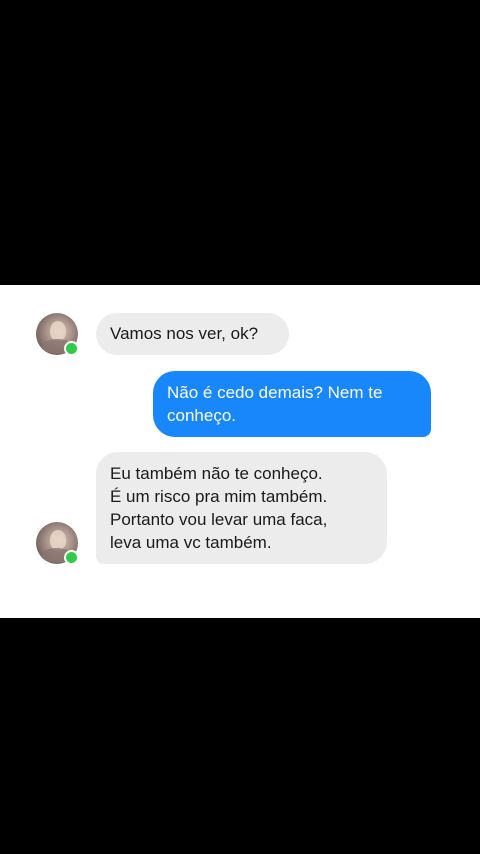  What do you see at coordinates (292, 404) in the screenshot?
I see `message-bubble-outgoing: Não é cedo demais? Nem te conheço.` at bounding box center [292, 404].